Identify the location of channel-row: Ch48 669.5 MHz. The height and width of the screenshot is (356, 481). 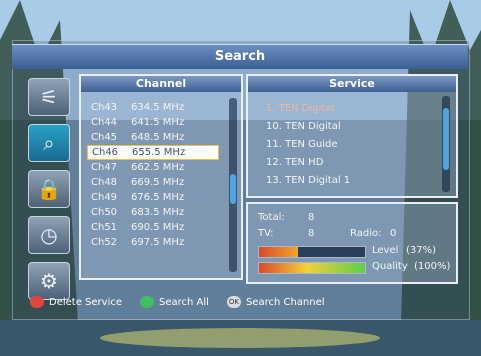
(153, 182).